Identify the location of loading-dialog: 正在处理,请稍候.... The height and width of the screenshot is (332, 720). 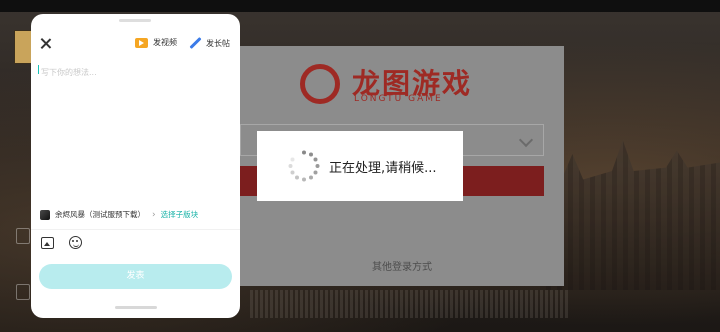
(360, 166).